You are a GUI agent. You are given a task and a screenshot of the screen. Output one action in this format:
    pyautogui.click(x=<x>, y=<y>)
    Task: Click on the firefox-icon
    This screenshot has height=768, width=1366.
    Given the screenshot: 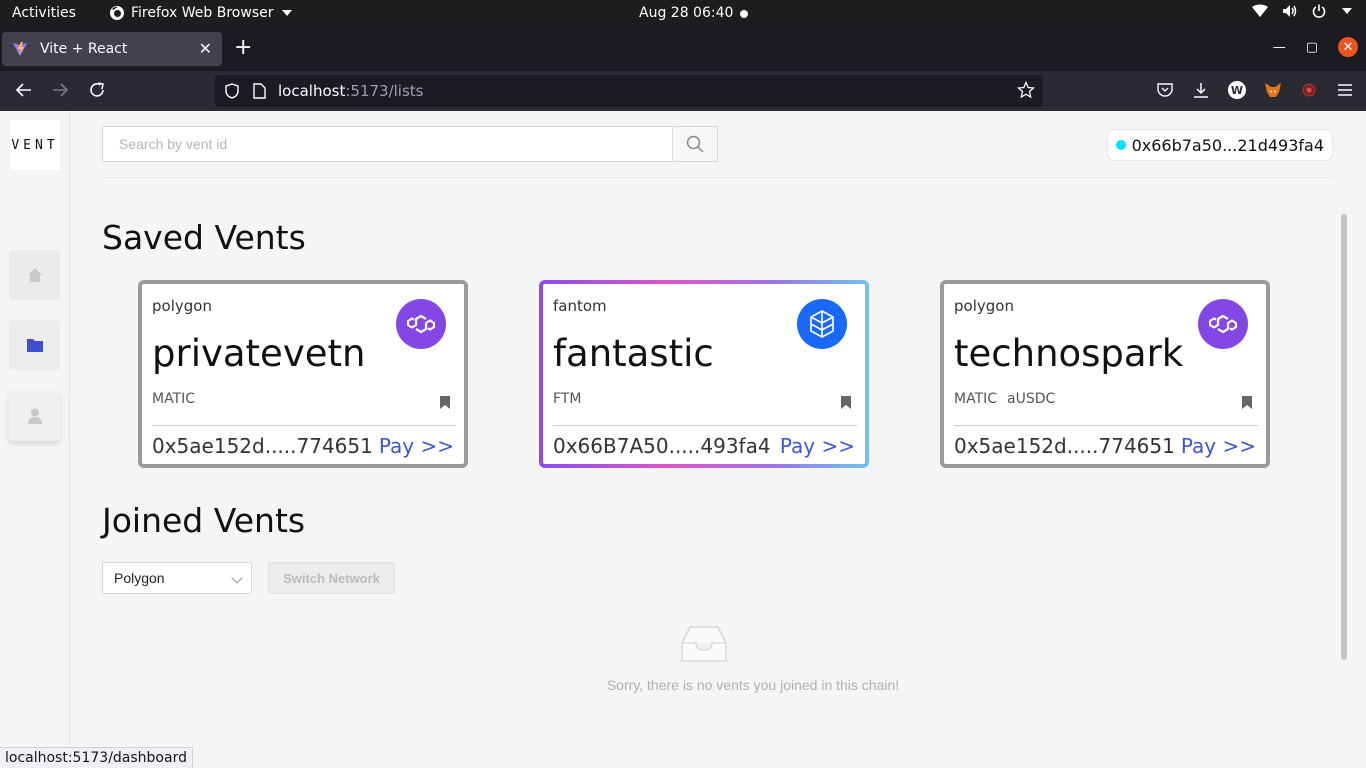 What is the action you would take?
    pyautogui.click(x=117, y=13)
    